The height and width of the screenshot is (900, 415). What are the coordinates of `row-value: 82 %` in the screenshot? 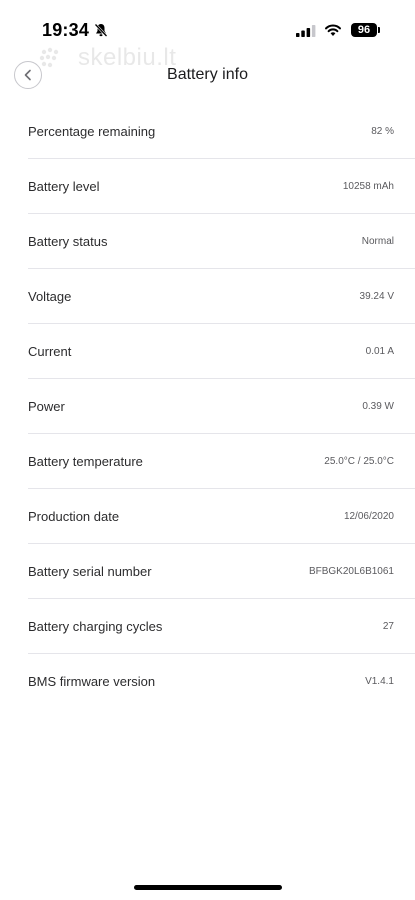 It's located at (382, 131).